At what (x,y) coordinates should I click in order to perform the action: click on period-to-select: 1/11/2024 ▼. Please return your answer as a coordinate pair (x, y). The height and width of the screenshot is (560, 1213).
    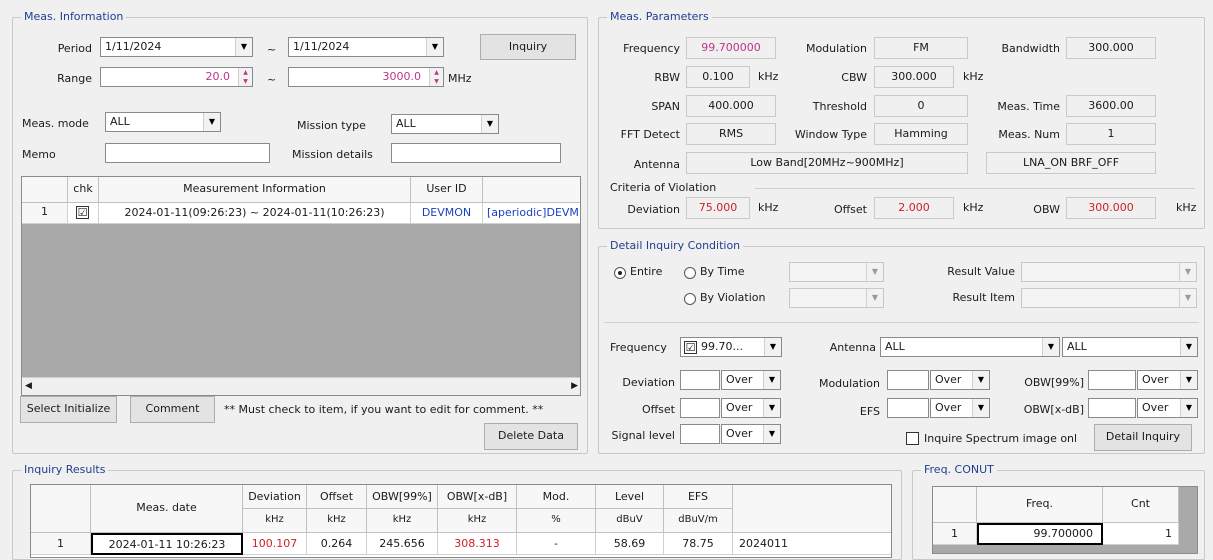
    Looking at the image, I should click on (366, 47).